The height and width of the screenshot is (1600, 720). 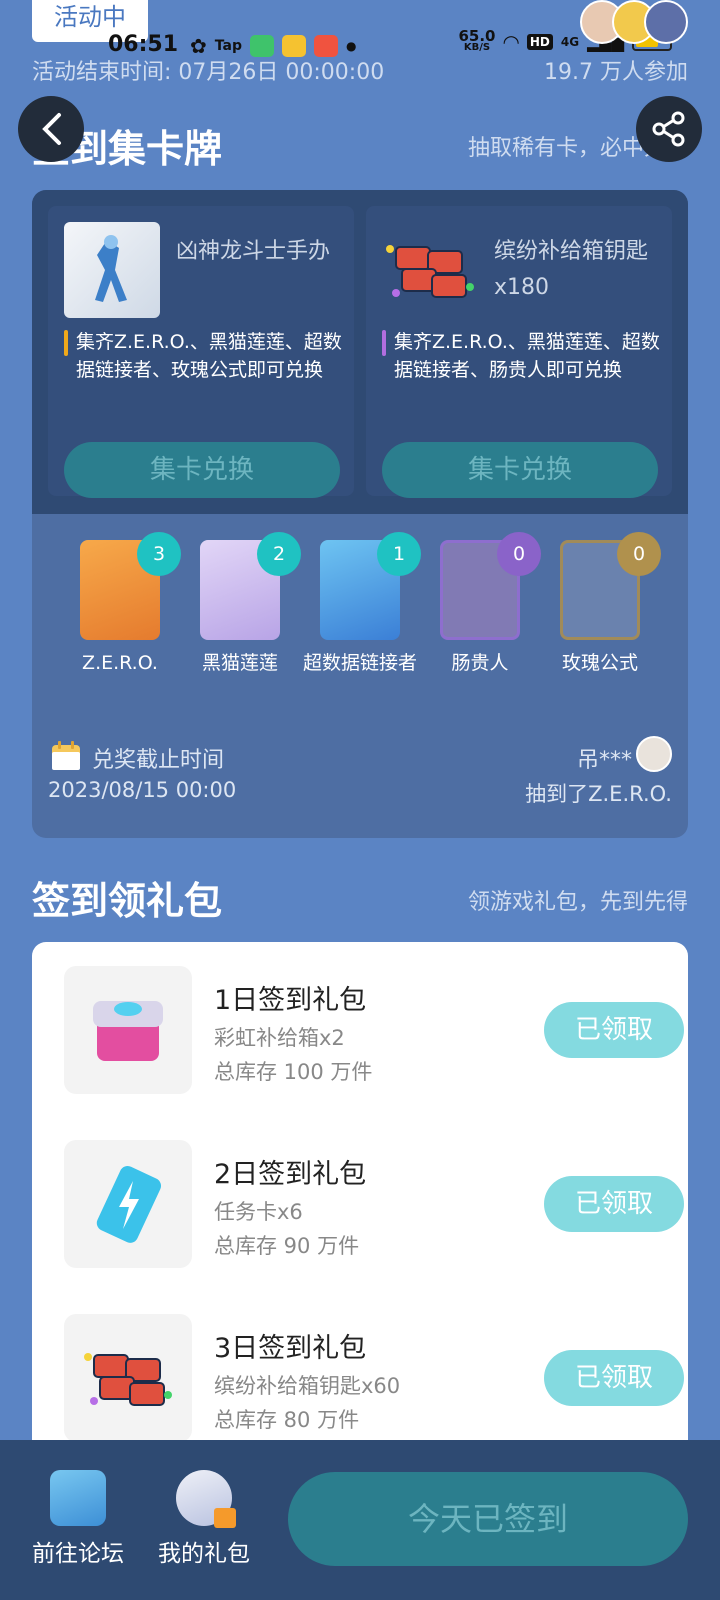 What do you see at coordinates (287, 1420) in the screenshot?
I see `gift-stock: 总库存 80 万件` at bounding box center [287, 1420].